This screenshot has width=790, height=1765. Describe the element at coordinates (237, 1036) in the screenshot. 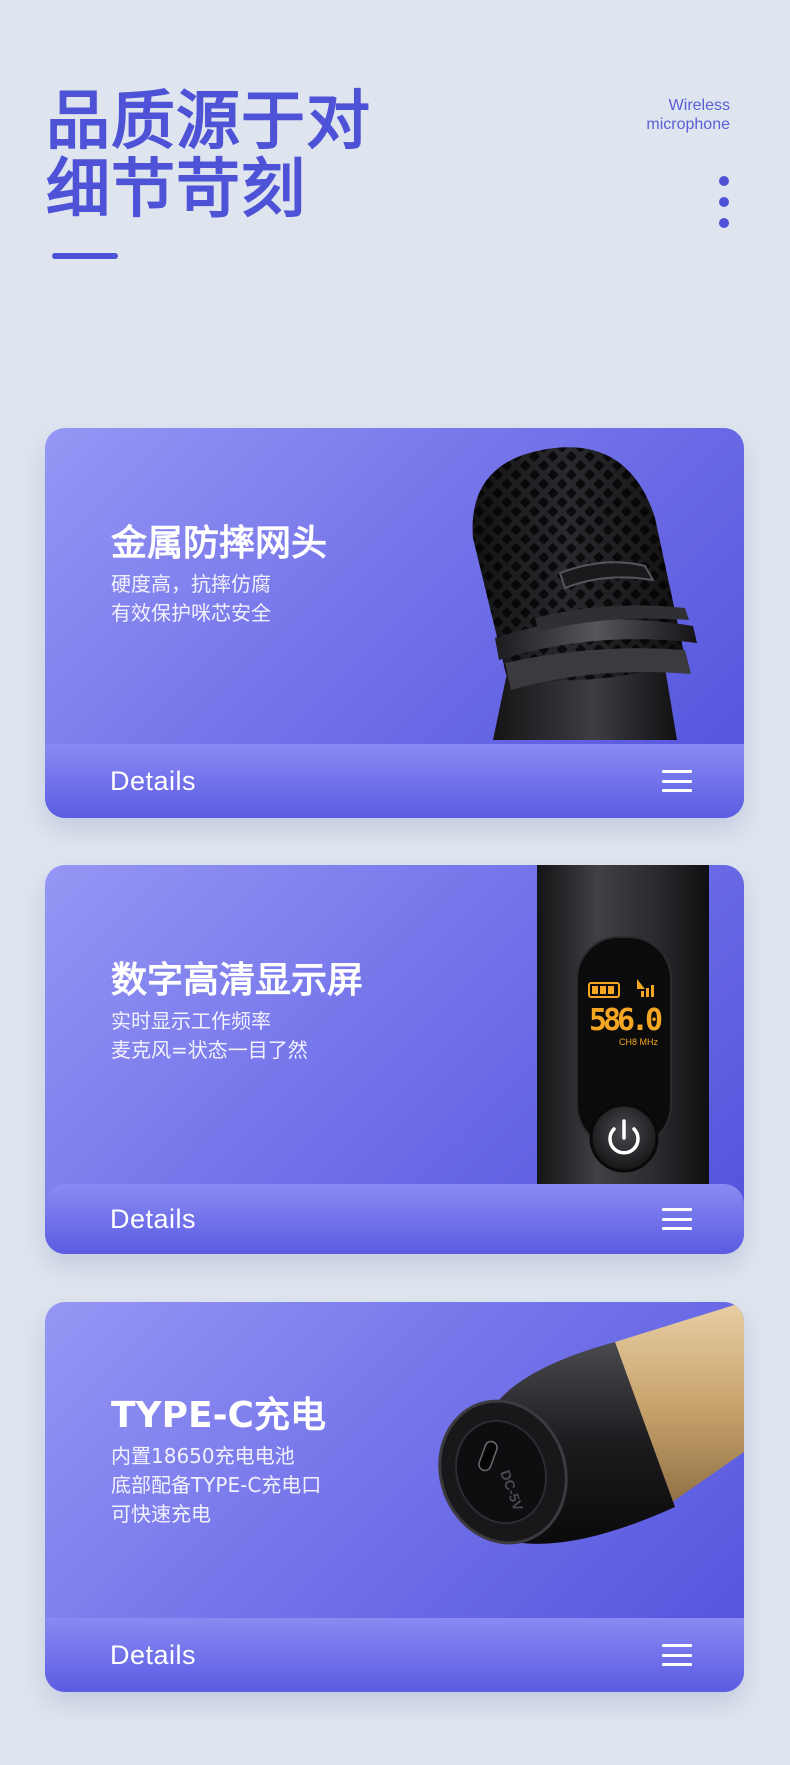

I see `card-description: 实时显示工作频率 麦克风=状态一目了然` at that location.